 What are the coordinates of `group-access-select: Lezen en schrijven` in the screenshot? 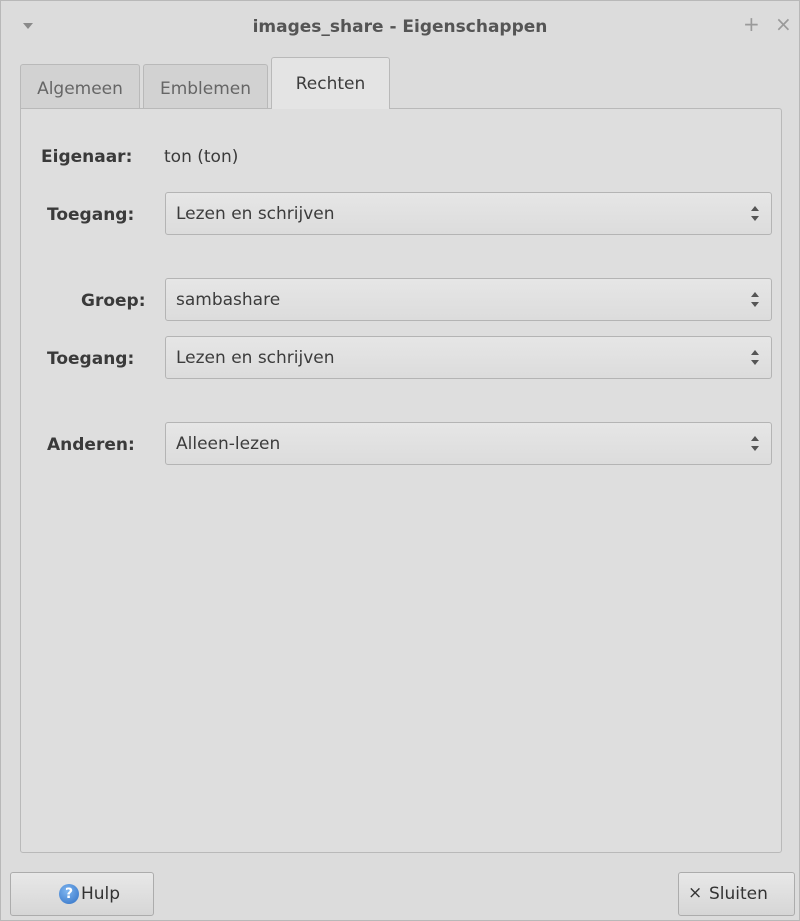 It's located at (468, 357).